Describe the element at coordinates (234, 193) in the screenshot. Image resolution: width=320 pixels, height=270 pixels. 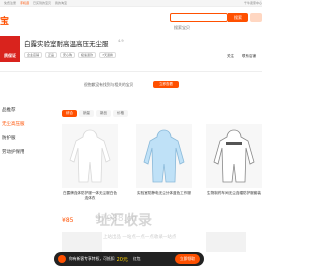
I see `product-title: 生物制药车间无尘连帽防护服套装` at that location.